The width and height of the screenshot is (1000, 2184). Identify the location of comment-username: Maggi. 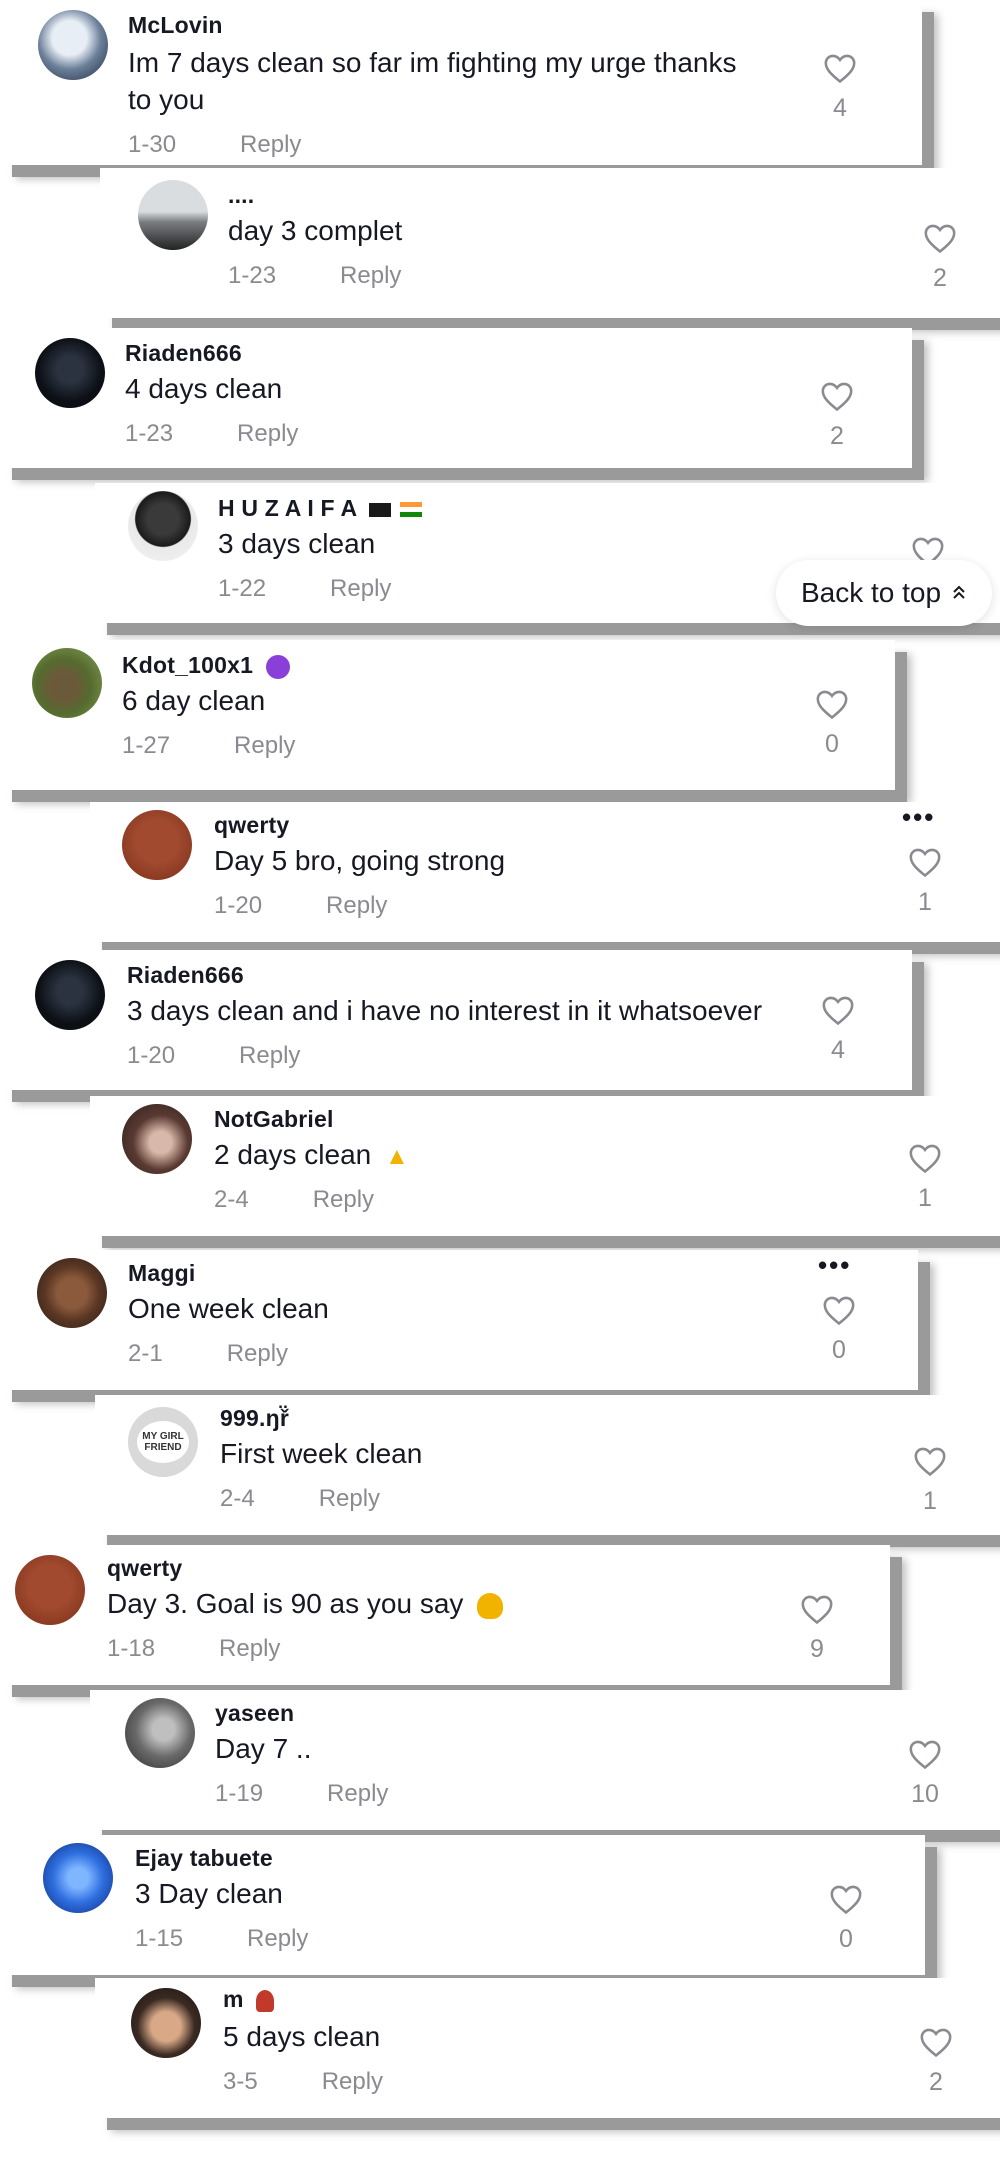
(161, 1273).